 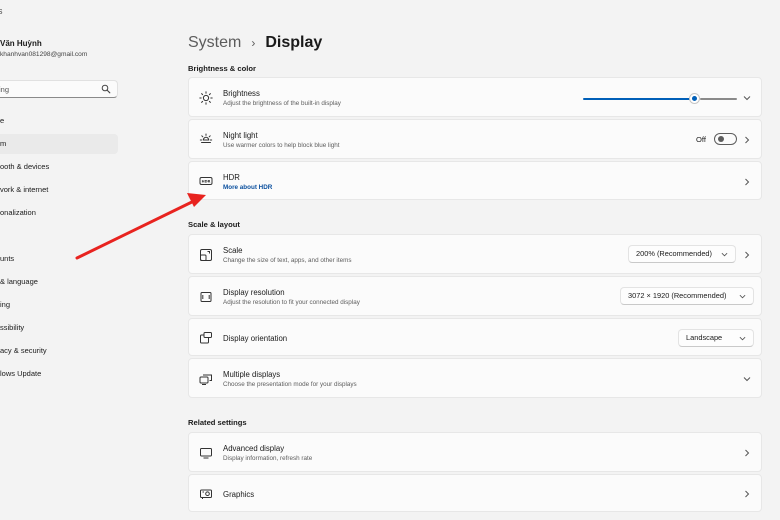 What do you see at coordinates (677, 295) in the screenshot?
I see `resolution-dropdown-value: 3072 × 1920 (Recommended)` at bounding box center [677, 295].